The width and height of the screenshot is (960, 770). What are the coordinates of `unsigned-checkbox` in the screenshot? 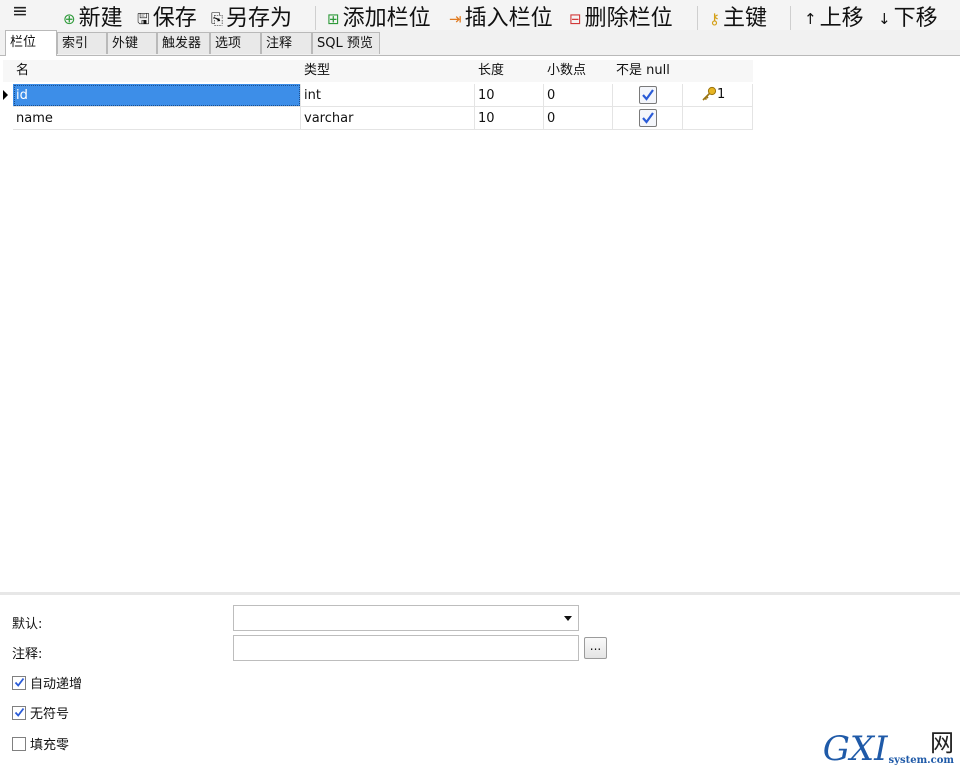 It's located at (19, 712).